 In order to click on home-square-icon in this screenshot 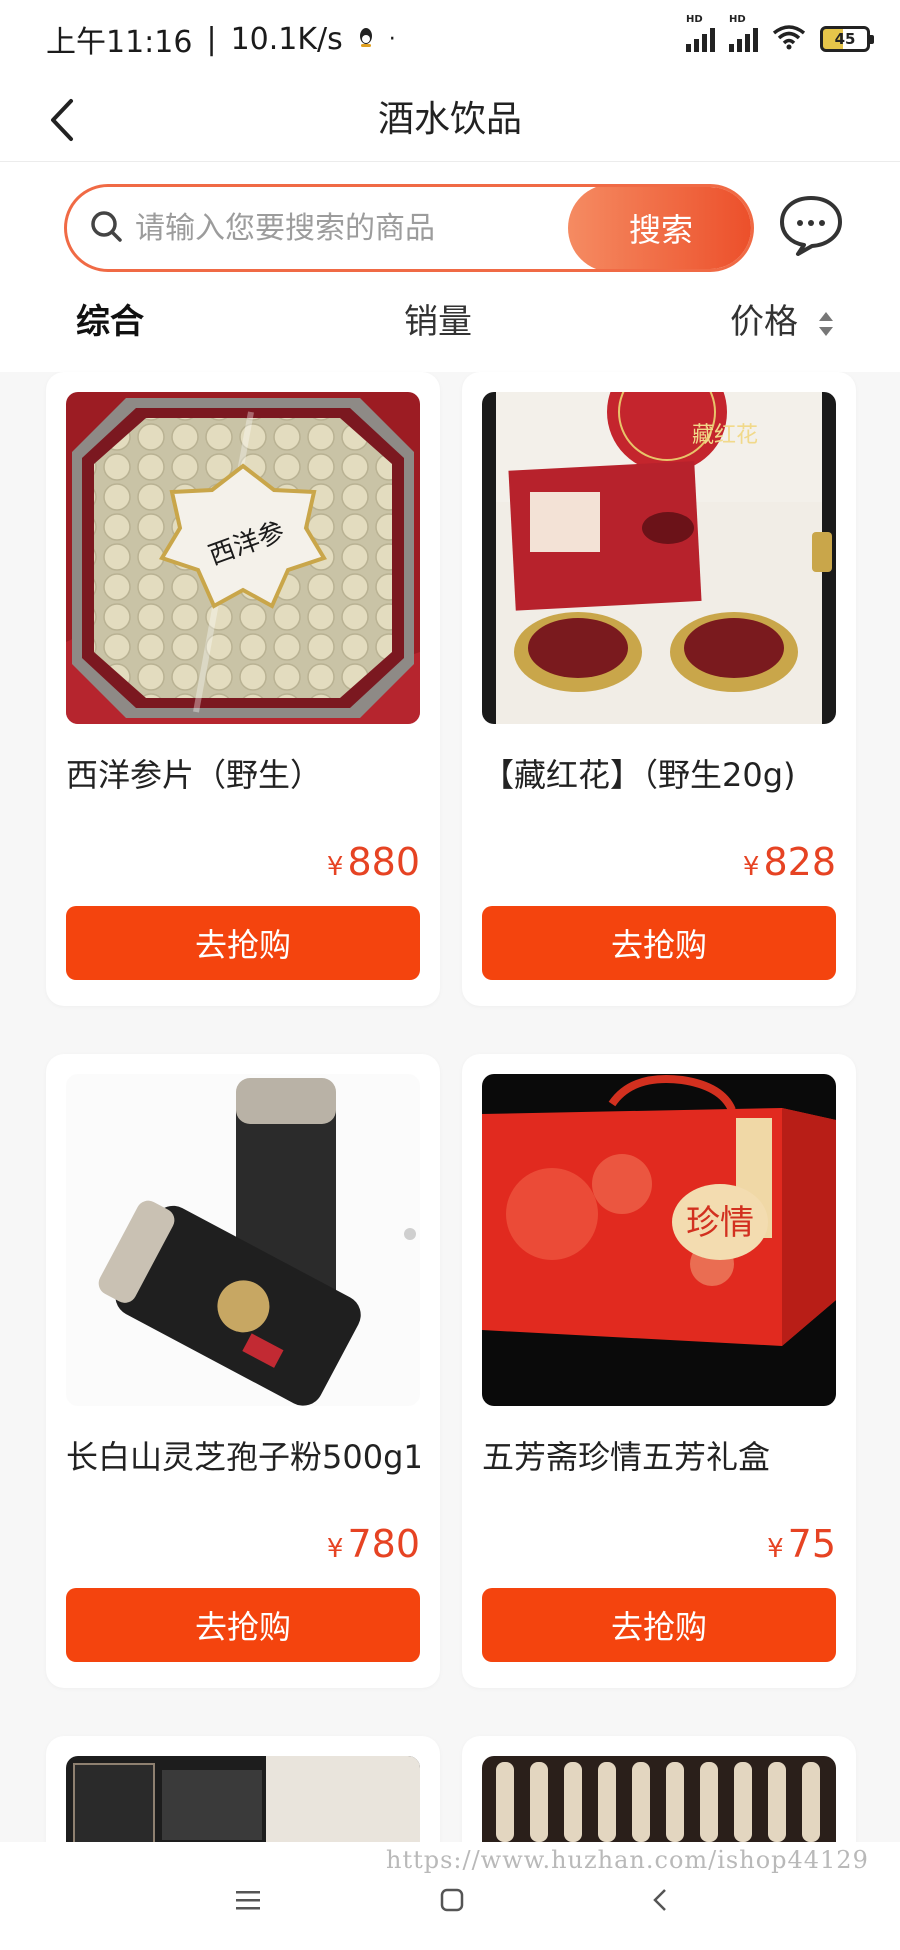, I will do `click(452, 1900)`.